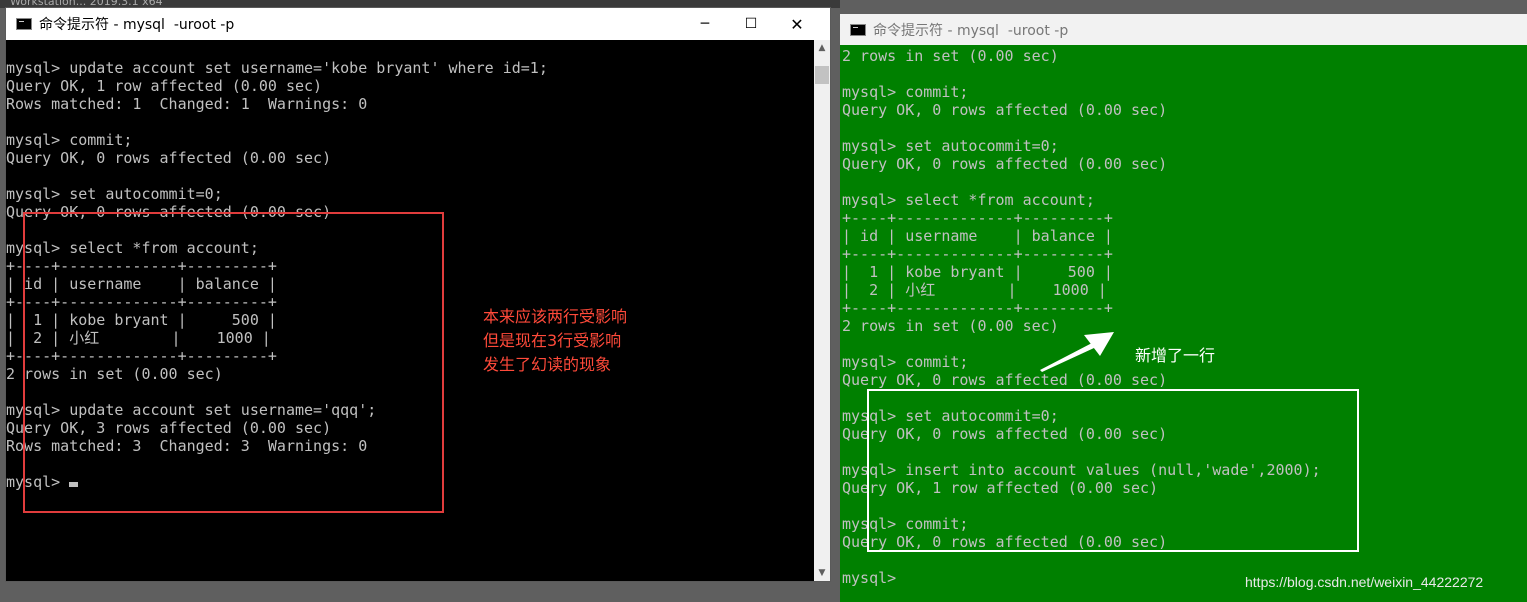  Describe the element at coordinates (1364, 582) in the screenshot. I see `watermark: https://blog.csdn.net/weixin_44222272` at that location.